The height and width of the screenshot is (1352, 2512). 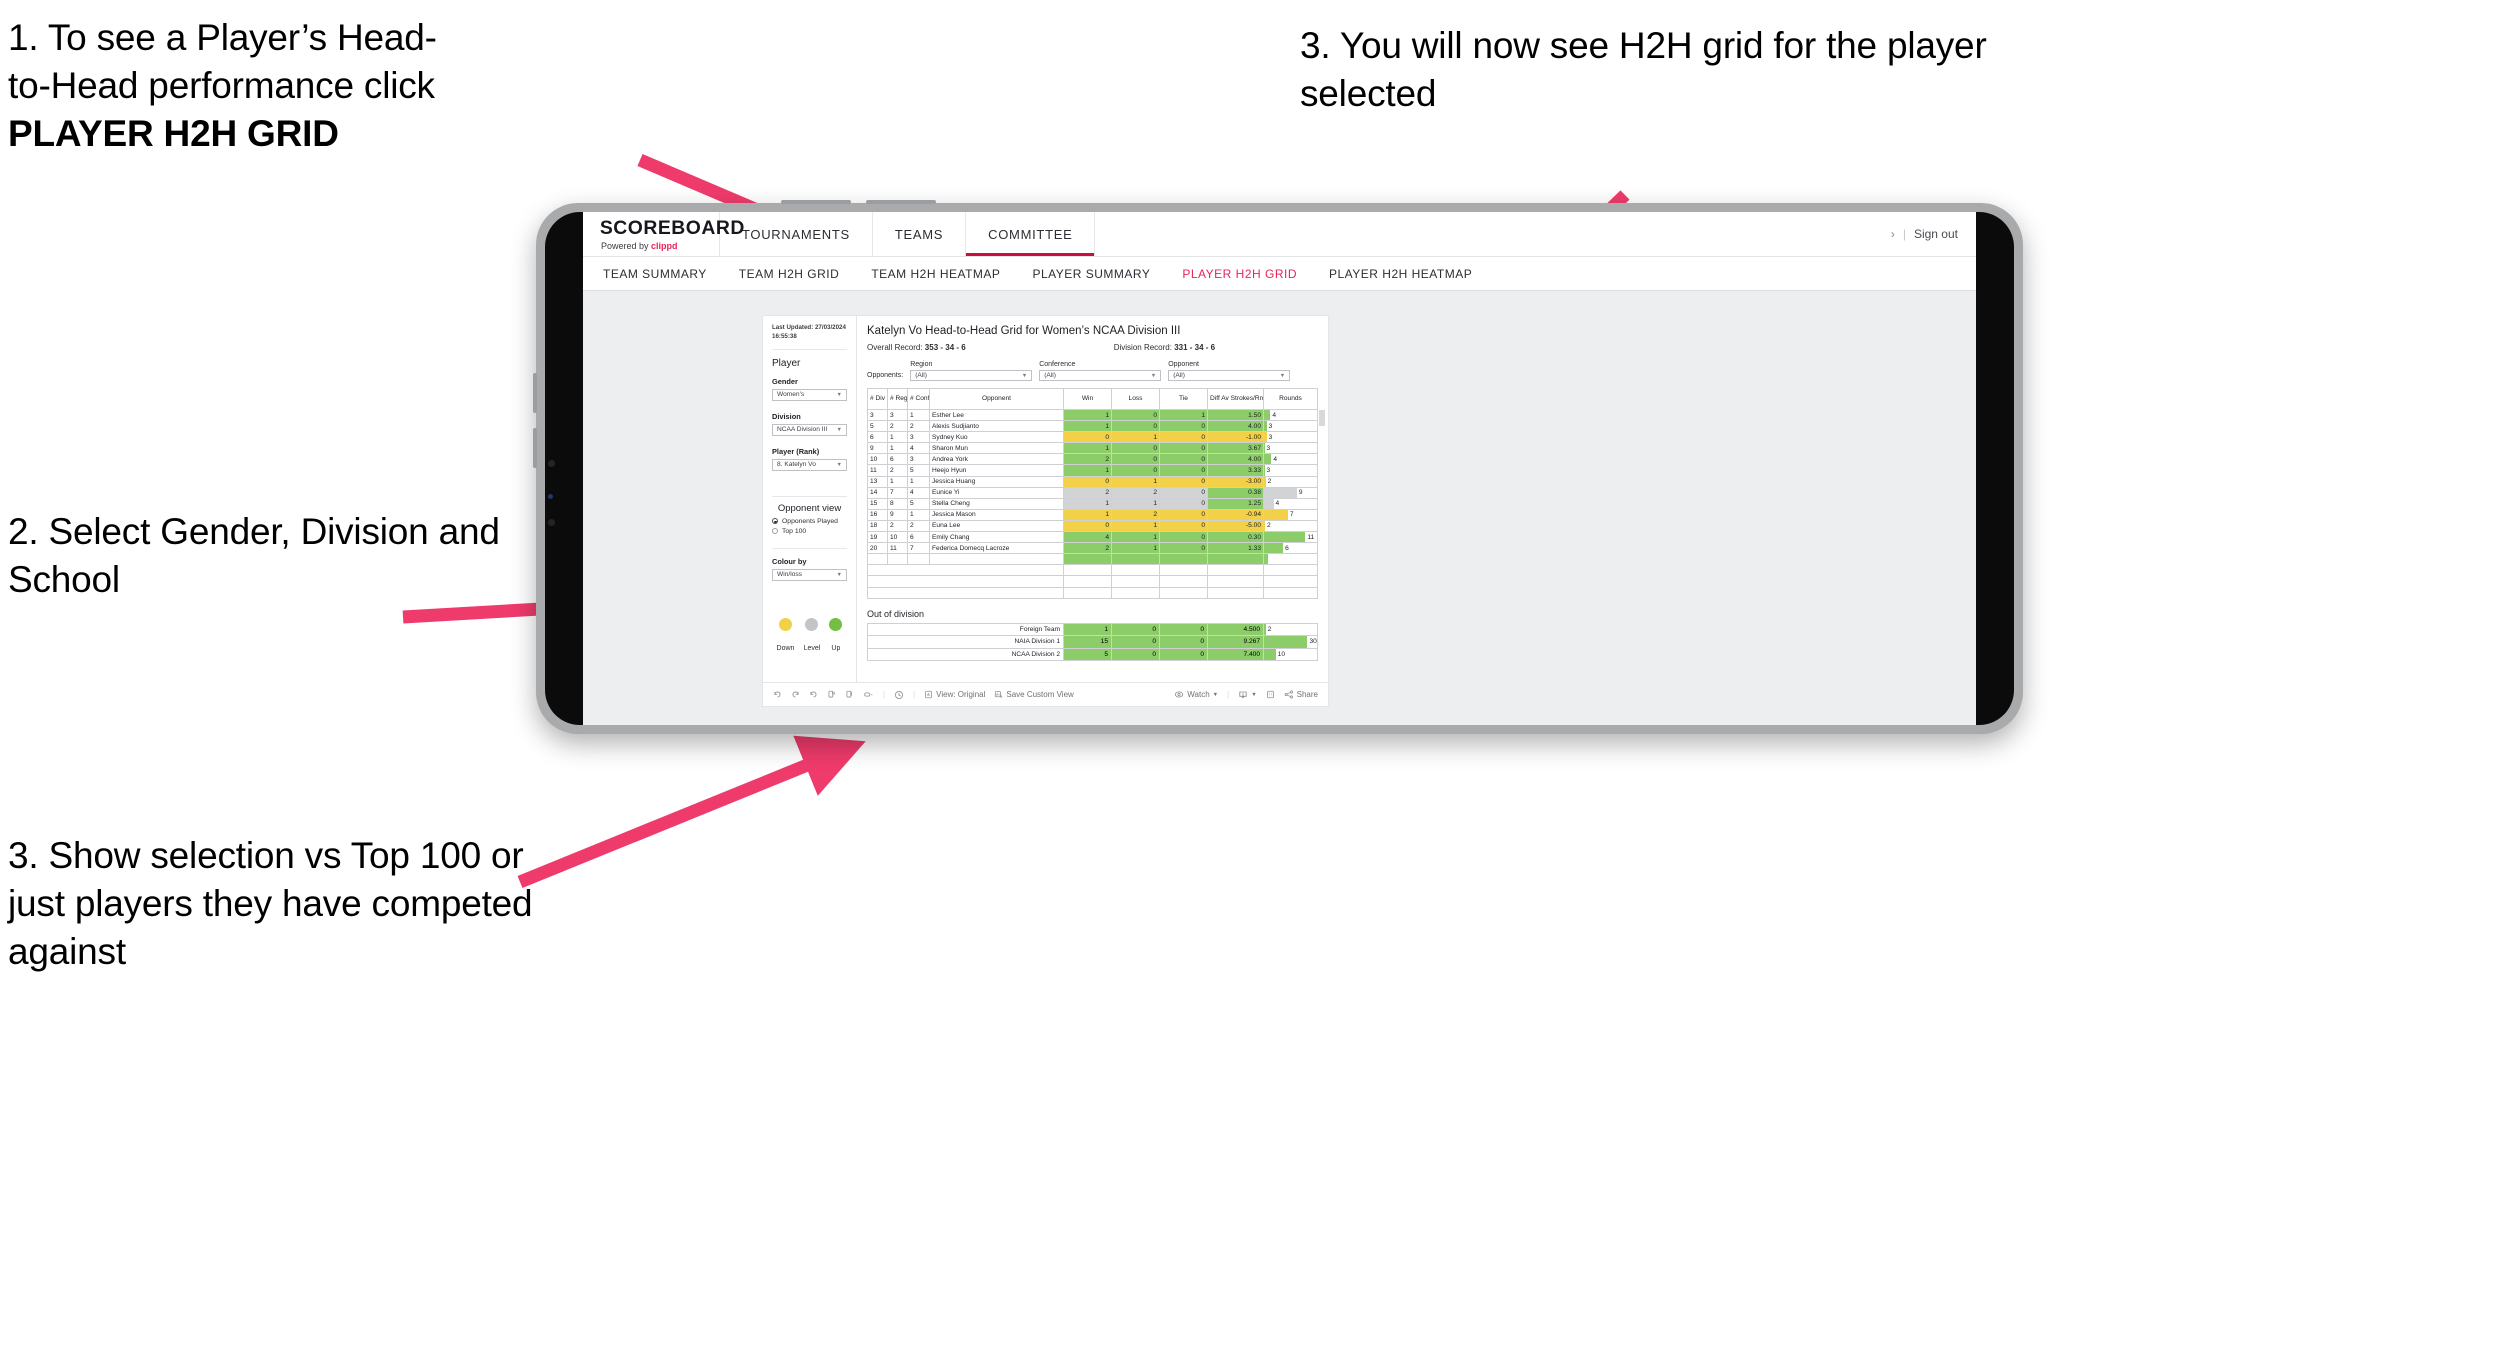 I want to click on filter-division-select: NCAA Division III ▼, so click(x=809, y=429).